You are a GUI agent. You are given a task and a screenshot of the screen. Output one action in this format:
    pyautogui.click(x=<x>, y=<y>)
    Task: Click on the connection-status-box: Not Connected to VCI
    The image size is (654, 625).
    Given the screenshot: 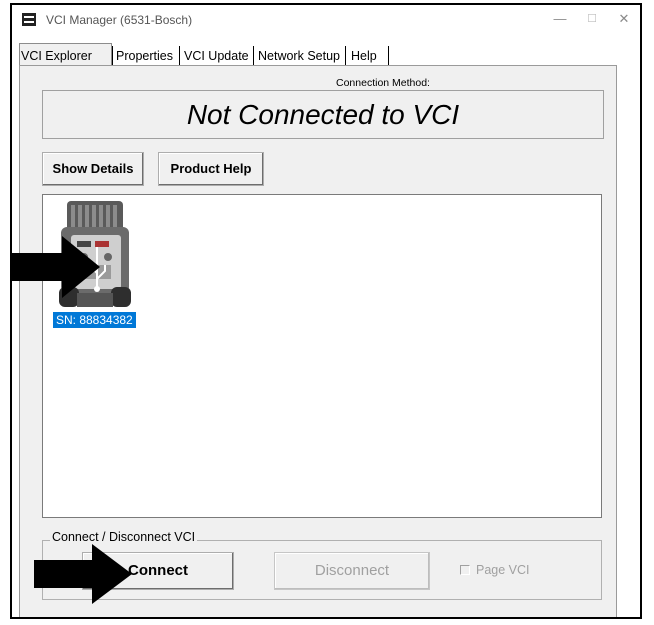 What is the action you would take?
    pyautogui.click(x=323, y=114)
    